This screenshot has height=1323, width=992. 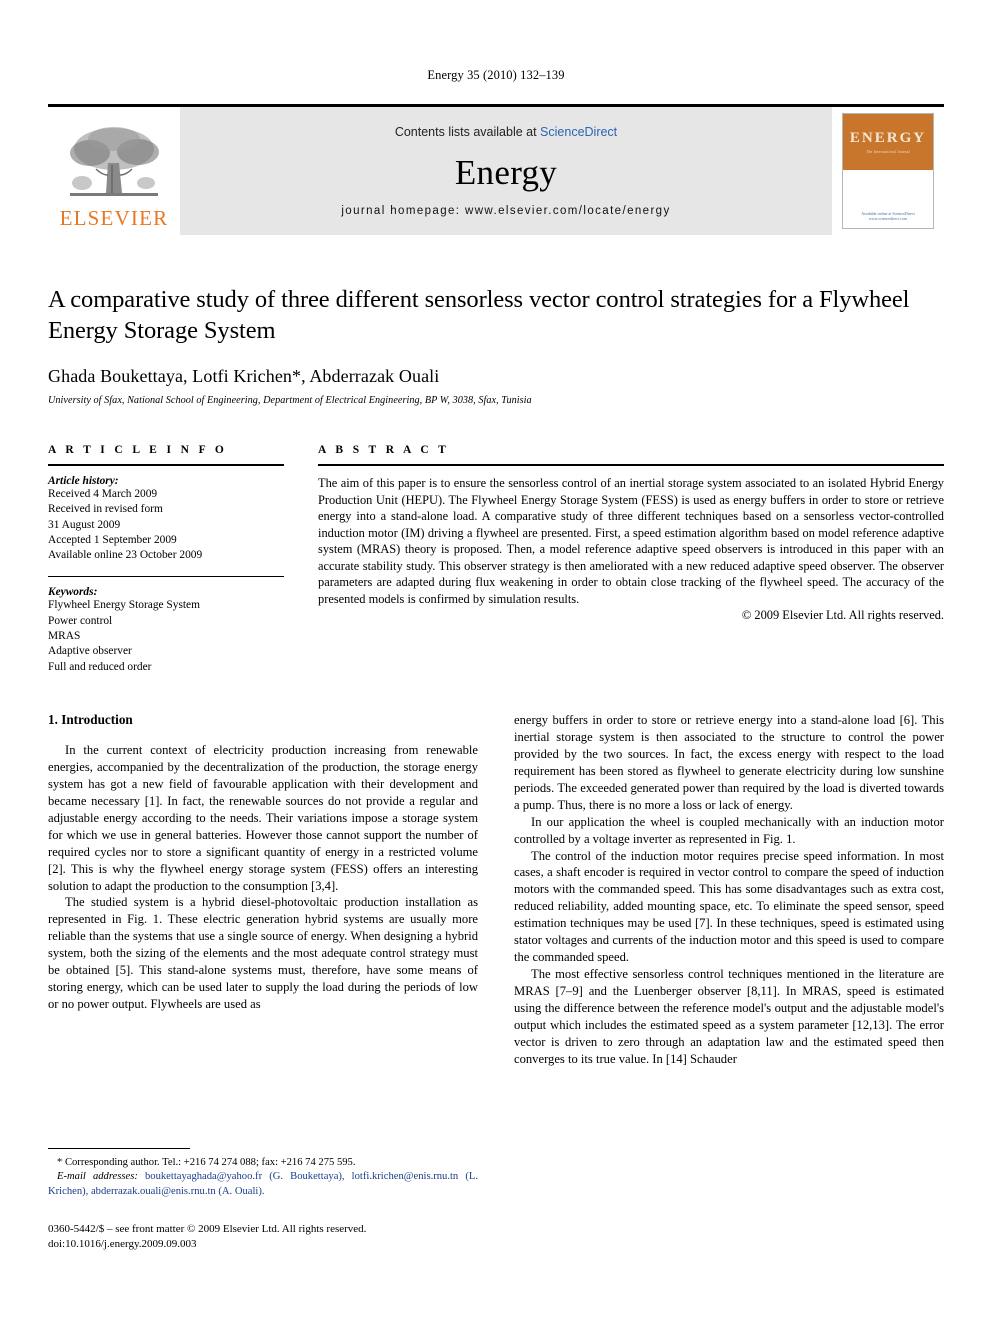 I want to click on abstract-rule, so click(x=631, y=465).